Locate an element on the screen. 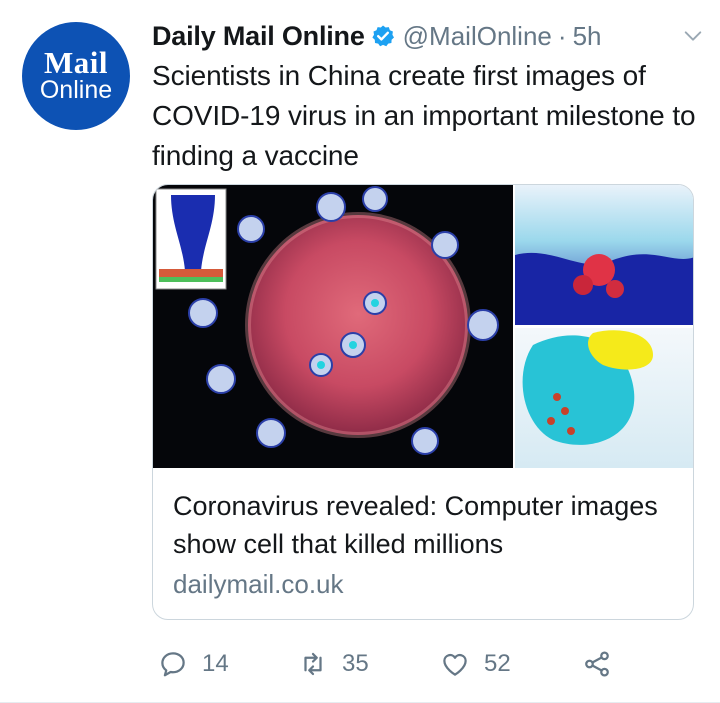 This screenshot has height=703, width=720. share-icon is located at coordinates (597, 664).